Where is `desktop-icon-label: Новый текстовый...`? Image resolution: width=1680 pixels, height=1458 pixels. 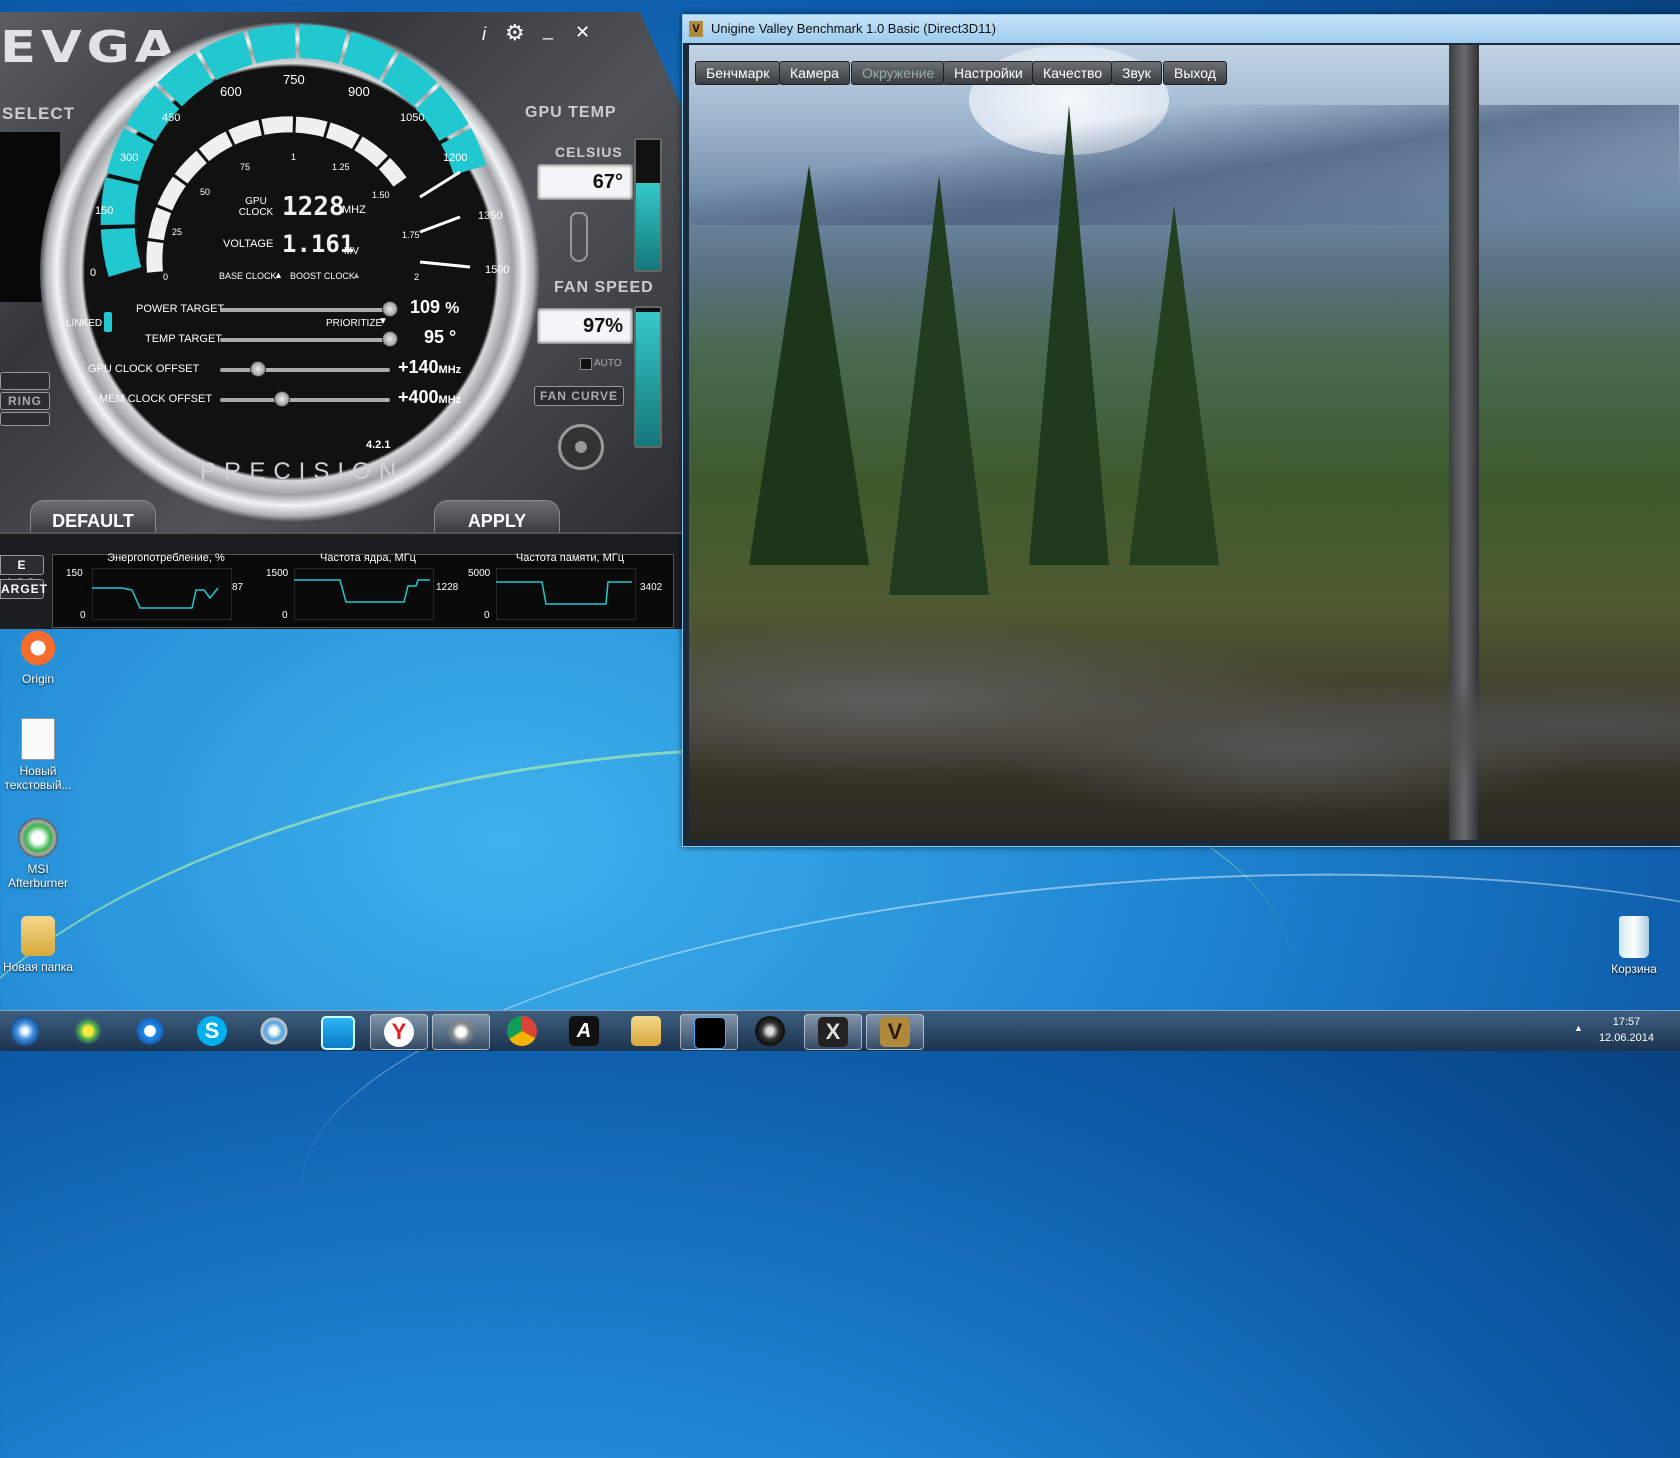
desktop-icon-label: Новый текстовый... is located at coordinates (38, 778).